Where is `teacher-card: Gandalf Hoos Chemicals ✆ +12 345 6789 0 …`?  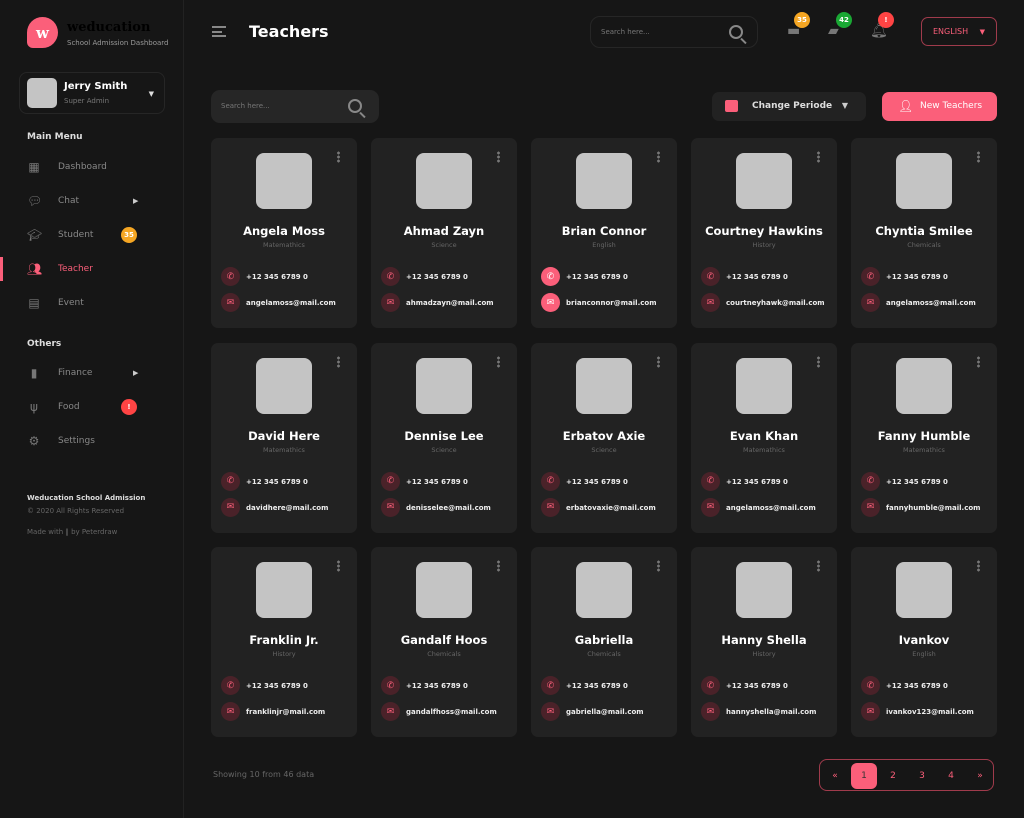
teacher-card: Gandalf Hoos Chemicals ✆ +12 345 6789 0 … is located at coordinates (444, 642).